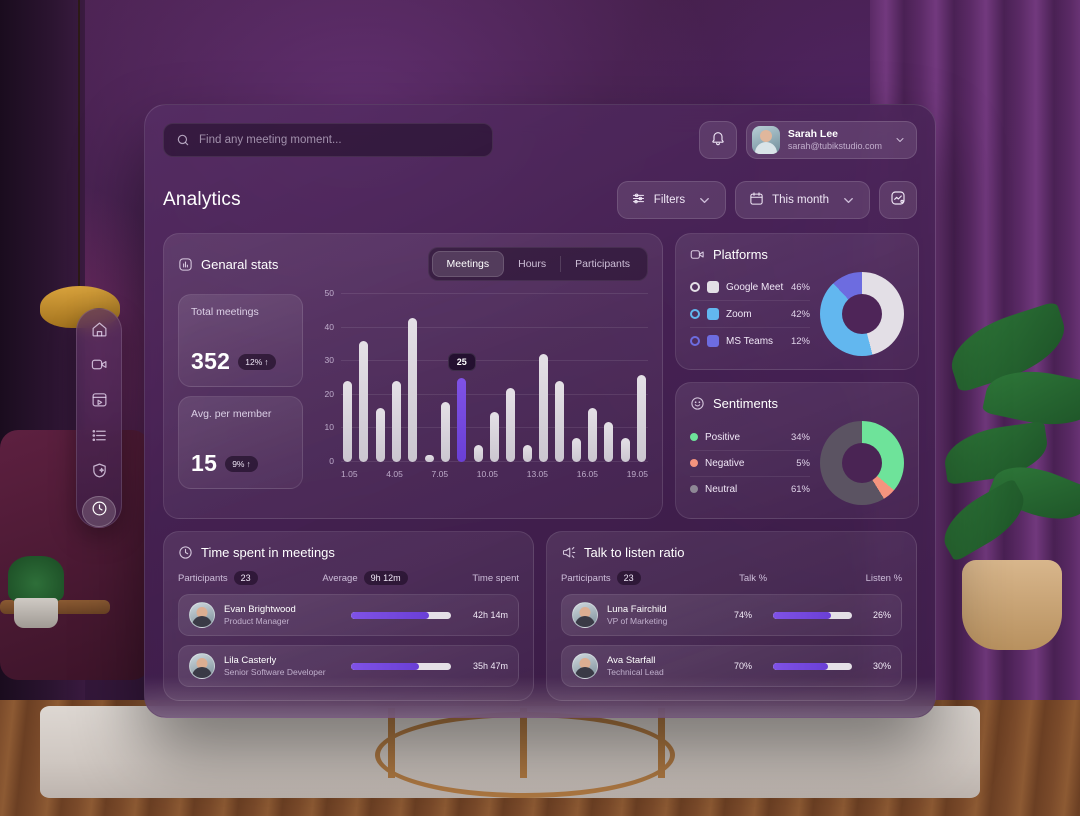  What do you see at coordinates (898, 200) in the screenshot?
I see `report-button` at bounding box center [898, 200].